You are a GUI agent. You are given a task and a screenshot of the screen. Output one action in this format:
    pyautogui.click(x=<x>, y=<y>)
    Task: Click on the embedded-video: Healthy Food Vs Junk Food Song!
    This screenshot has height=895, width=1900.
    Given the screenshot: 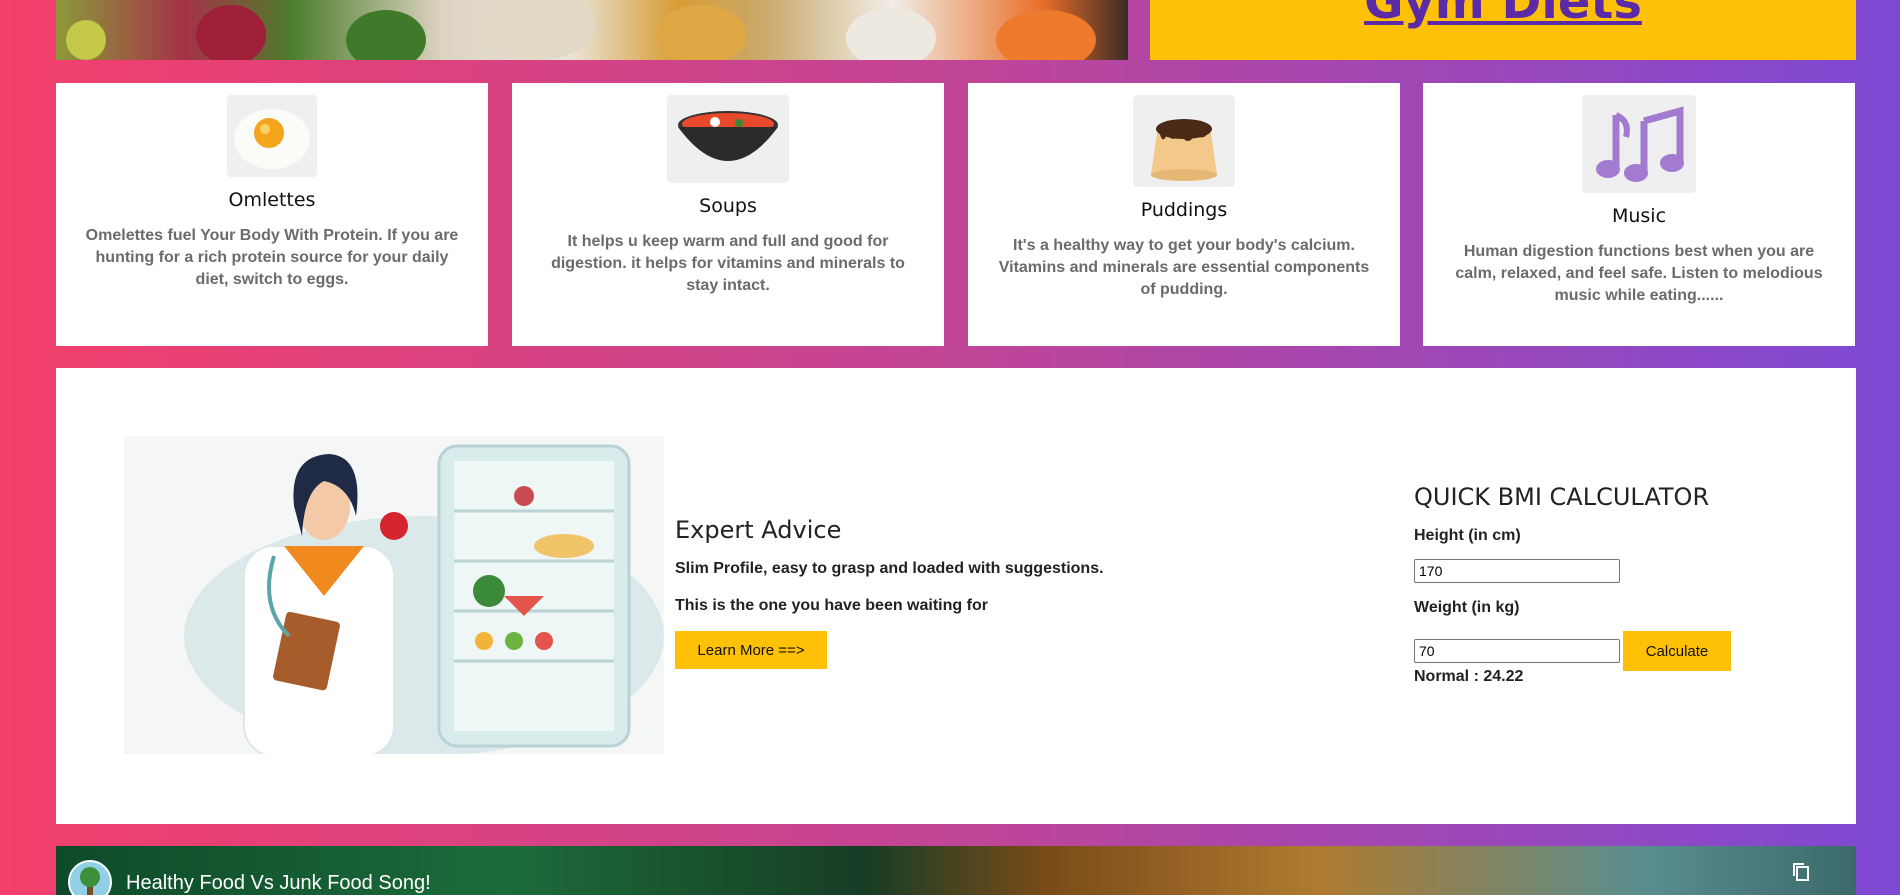 What is the action you would take?
    pyautogui.click(x=956, y=870)
    